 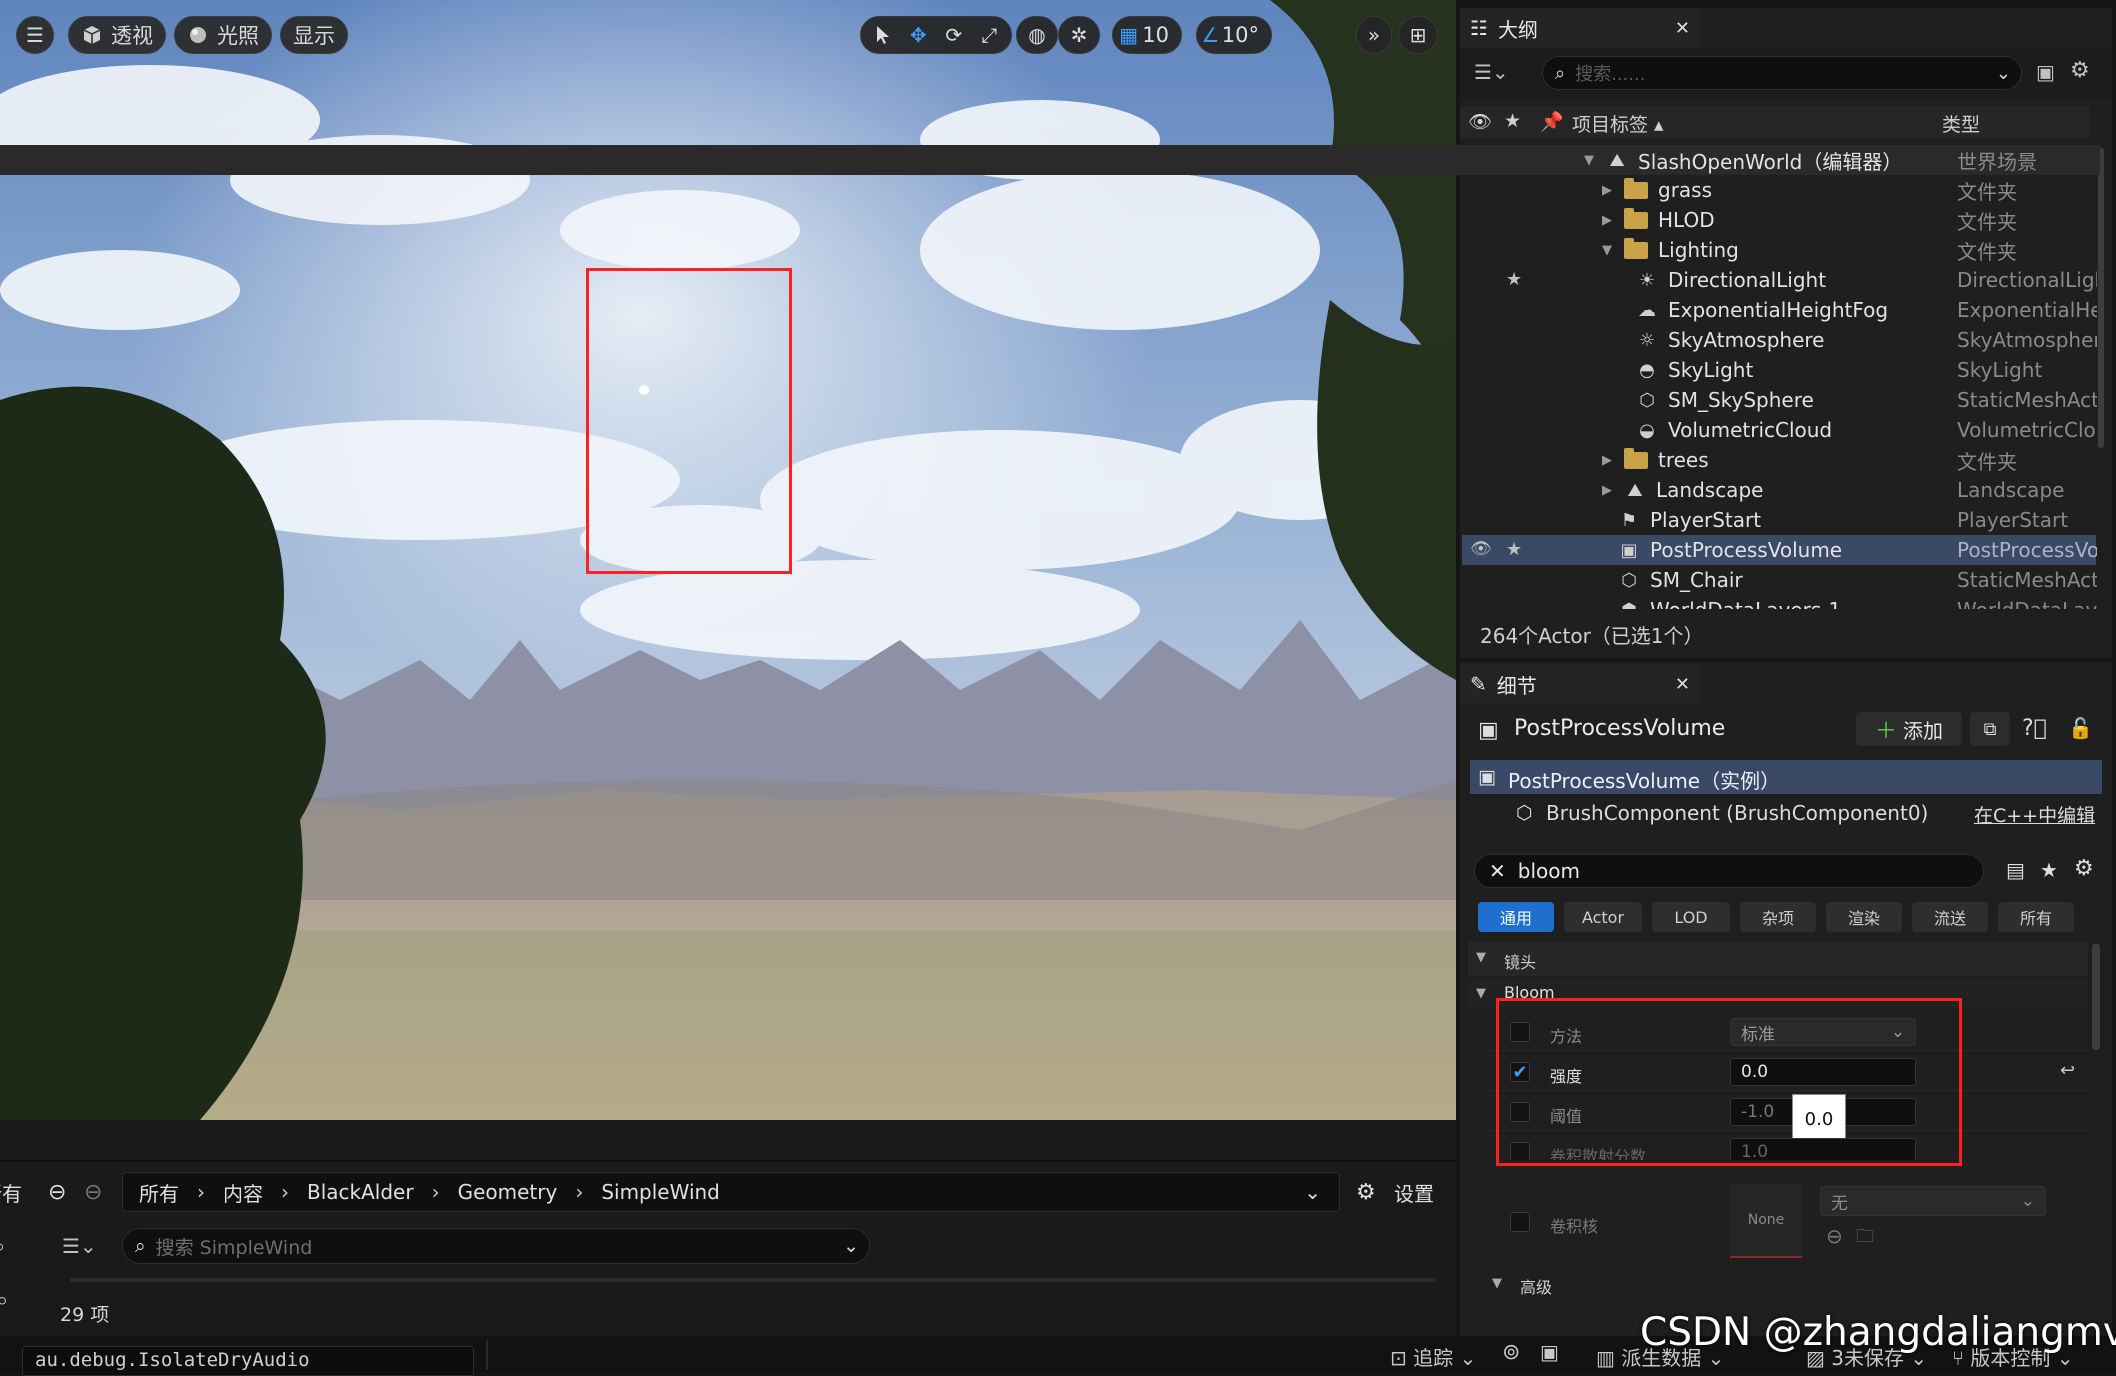 I want to click on tree-row-folder: ▼ Lighting 文件夹, so click(x=1050, y=250).